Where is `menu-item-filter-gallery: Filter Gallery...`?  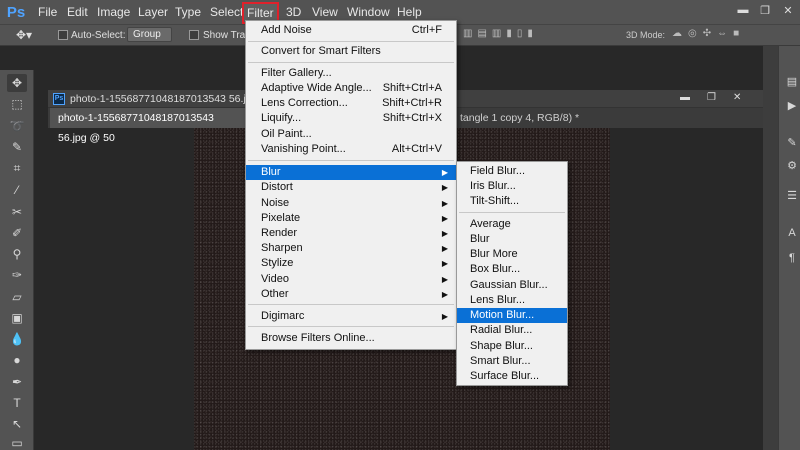 menu-item-filter-gallery: Filter Gallery... is located at coordinates (351, 73).